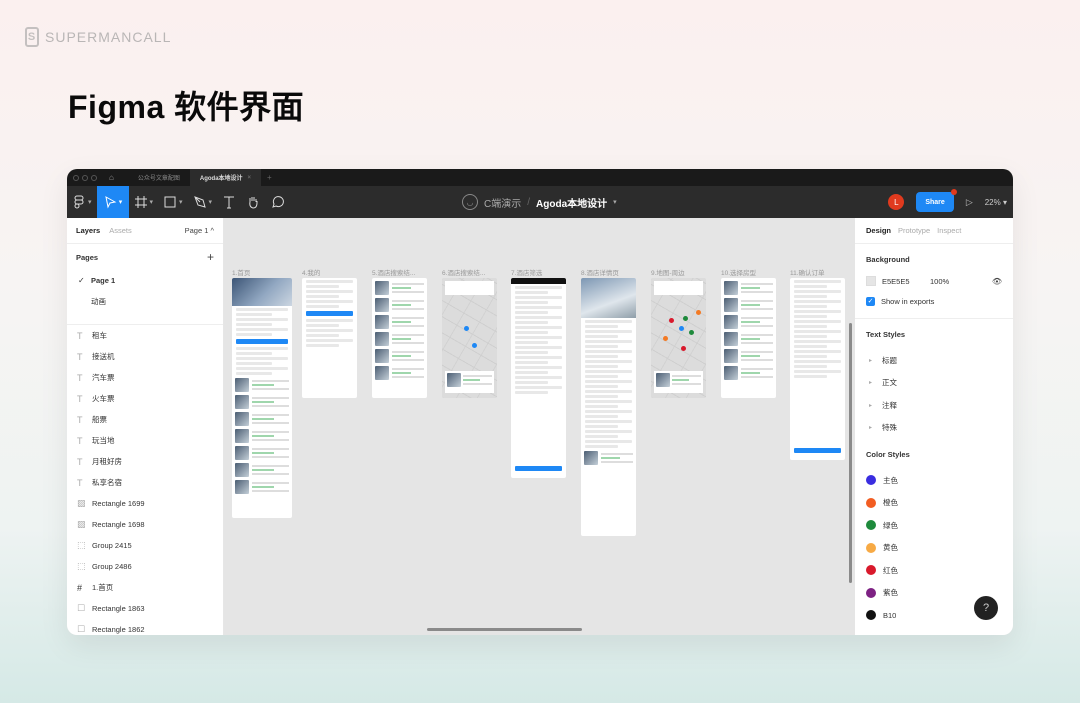 The image size is (1080, 703). What do you see at coordinates (99, 335) in the screenshot?
I see `layer-label: 租车` at bounding box center [99, 335].